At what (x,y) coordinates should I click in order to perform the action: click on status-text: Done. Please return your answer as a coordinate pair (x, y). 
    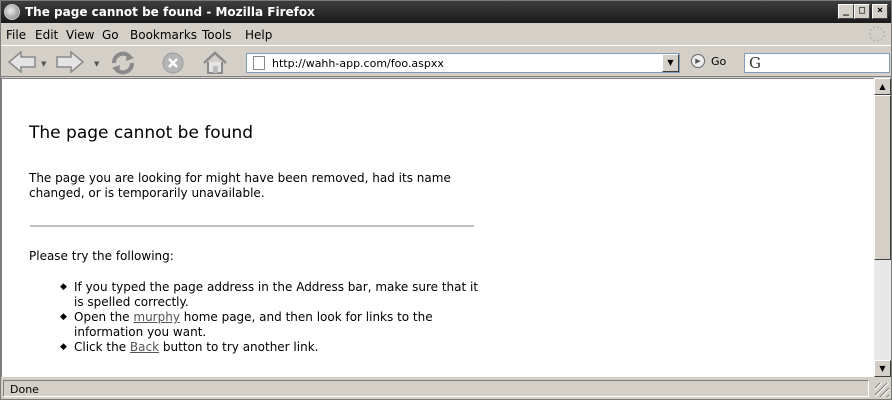
    Looking at the image, I should click on (24, 389).